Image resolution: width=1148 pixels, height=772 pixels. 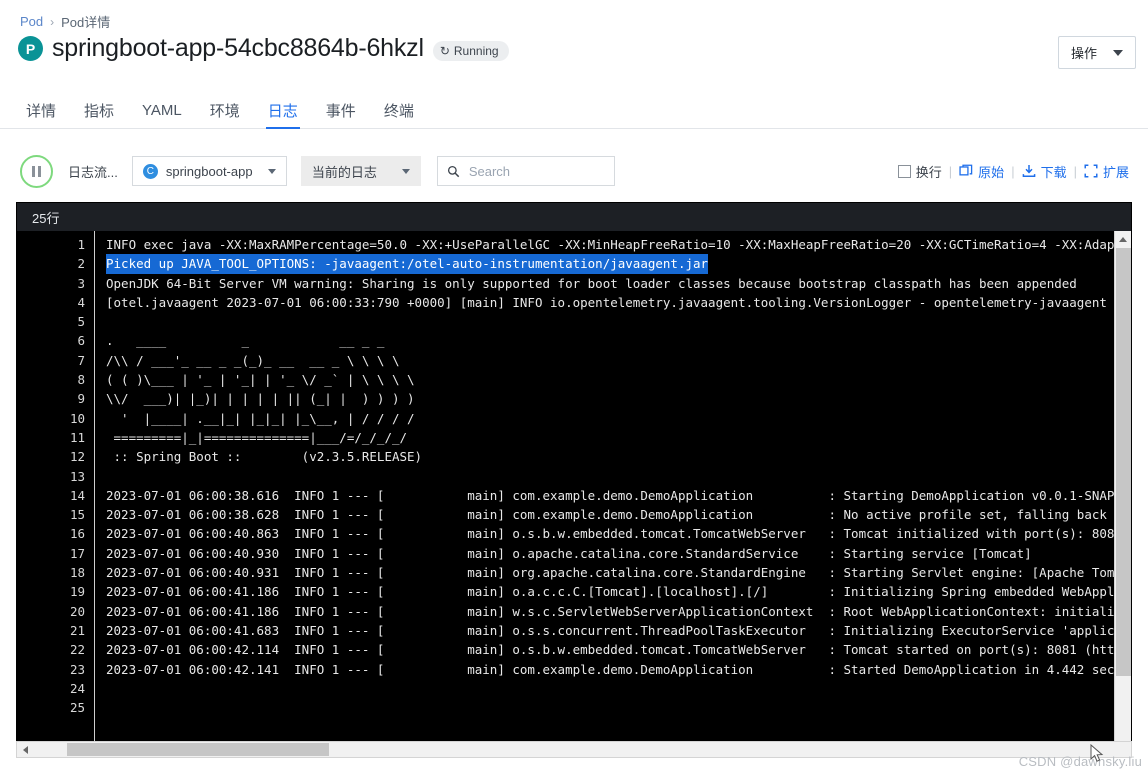 What do you see at coordinates (618, 437) in the screenshot?
I see `log-line: =========|_|==============|___/=/_/_/_/` at bounding box center [618, 437].